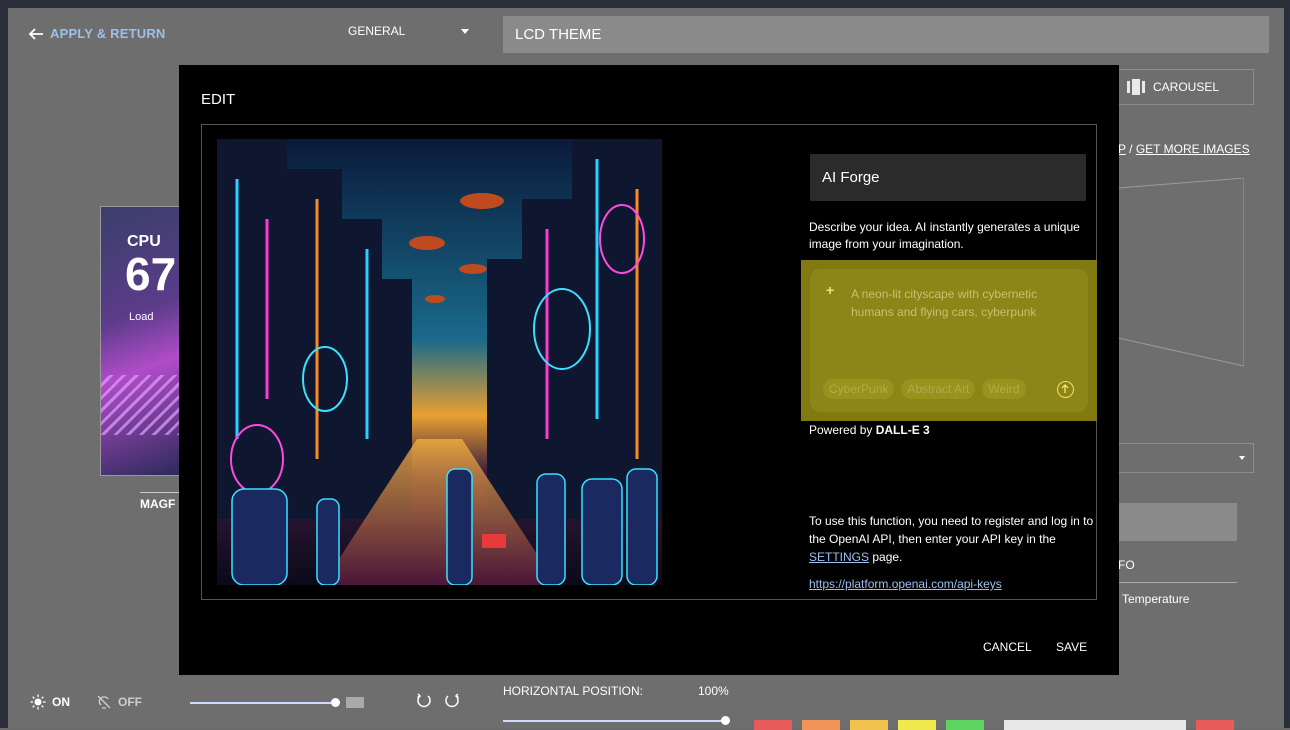  I want to click on powered-by-engine: DALL-E 3, so click(902, 430).